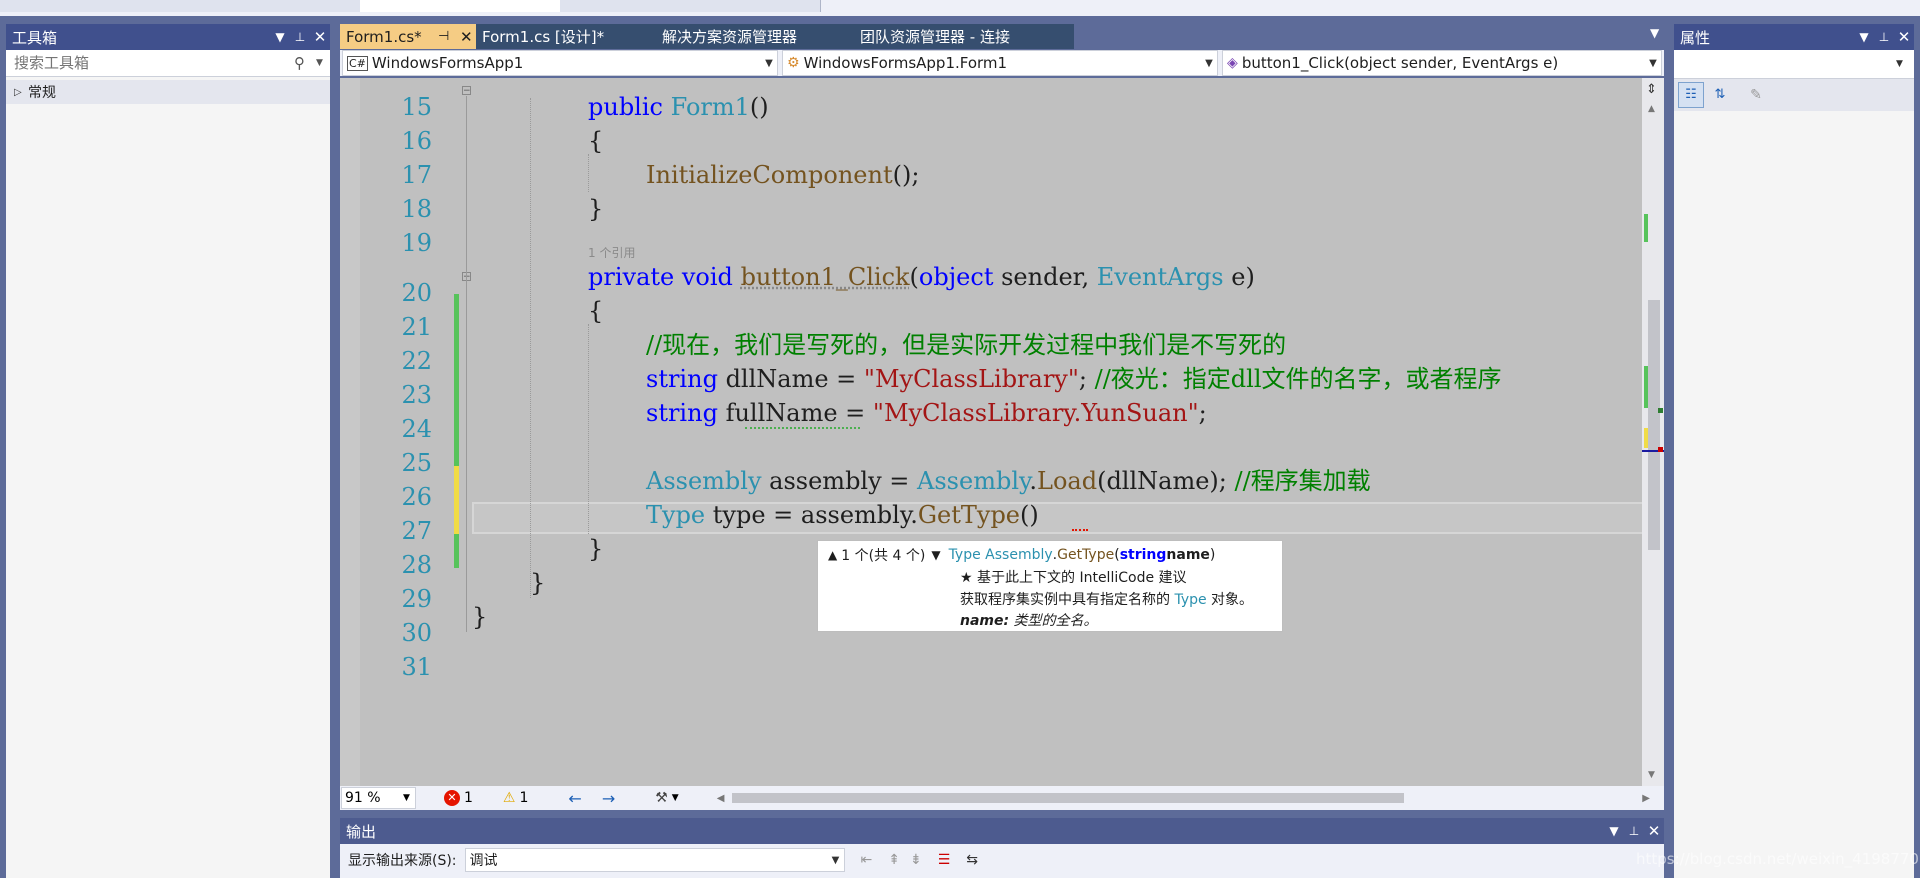 This screenshot has height=878, width=1920. Describe the element at coordinates (985, 621) in the screenshot. I see `param-doc-name: name:` at that location.